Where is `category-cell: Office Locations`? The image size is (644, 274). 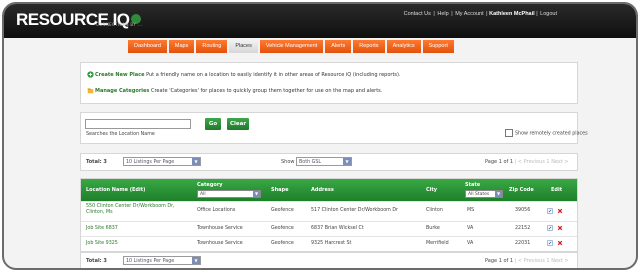
category-cell: Office Locations is located at coordinates (216, 210).